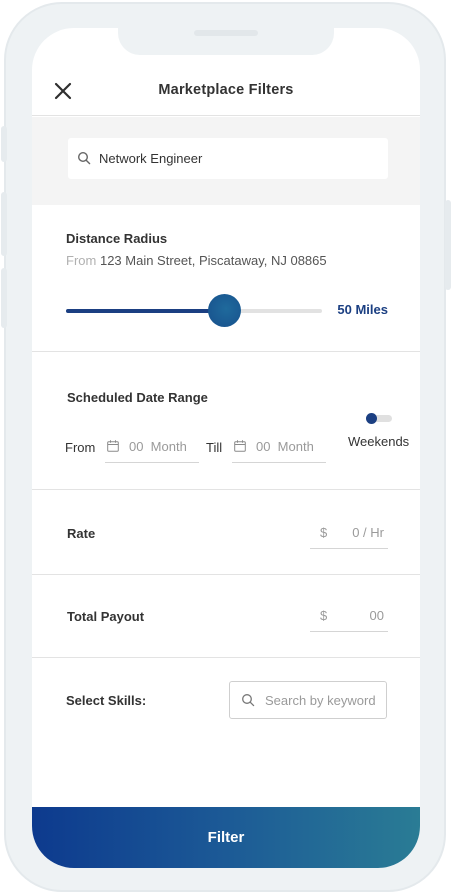  What do you see at coordinates (80, 447) in the screenshot?
I see `from-label: From` at bounding box center [80, 447].